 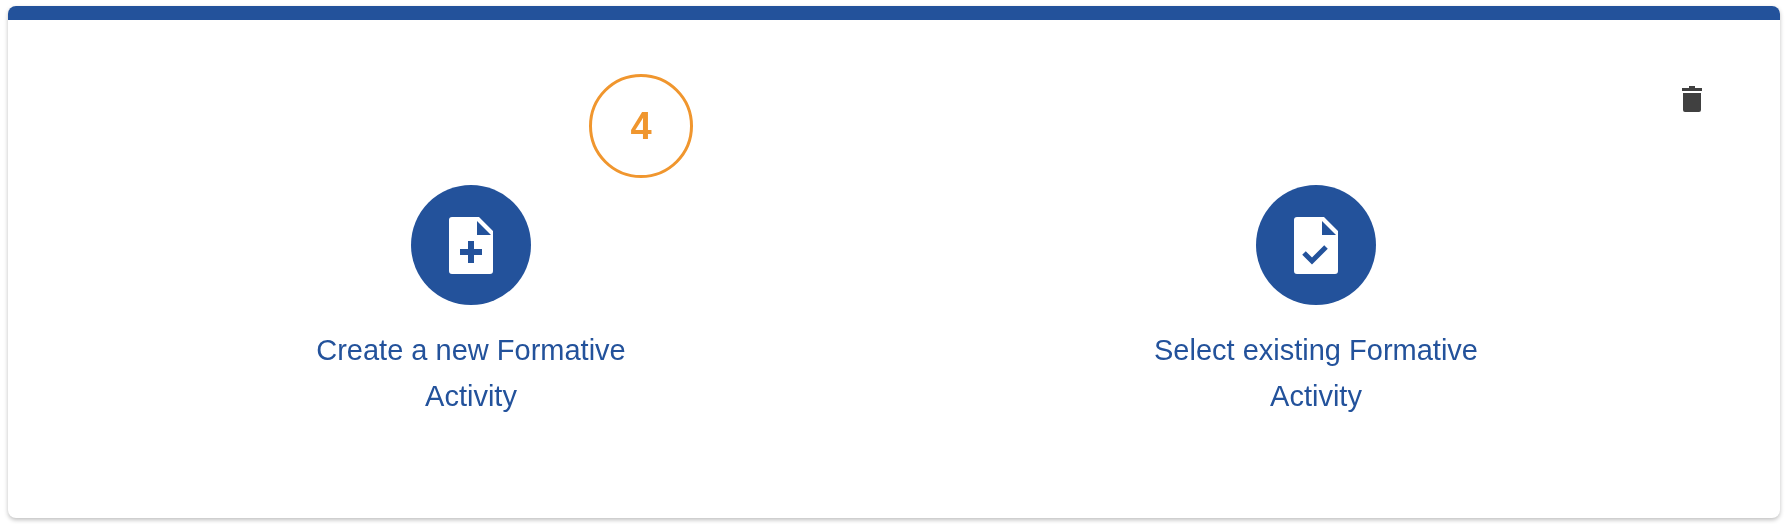 What do you see at coordinates (1316, 245) in the screenshot?
I see `file-check-icon` at bounding box center [1316, 245].